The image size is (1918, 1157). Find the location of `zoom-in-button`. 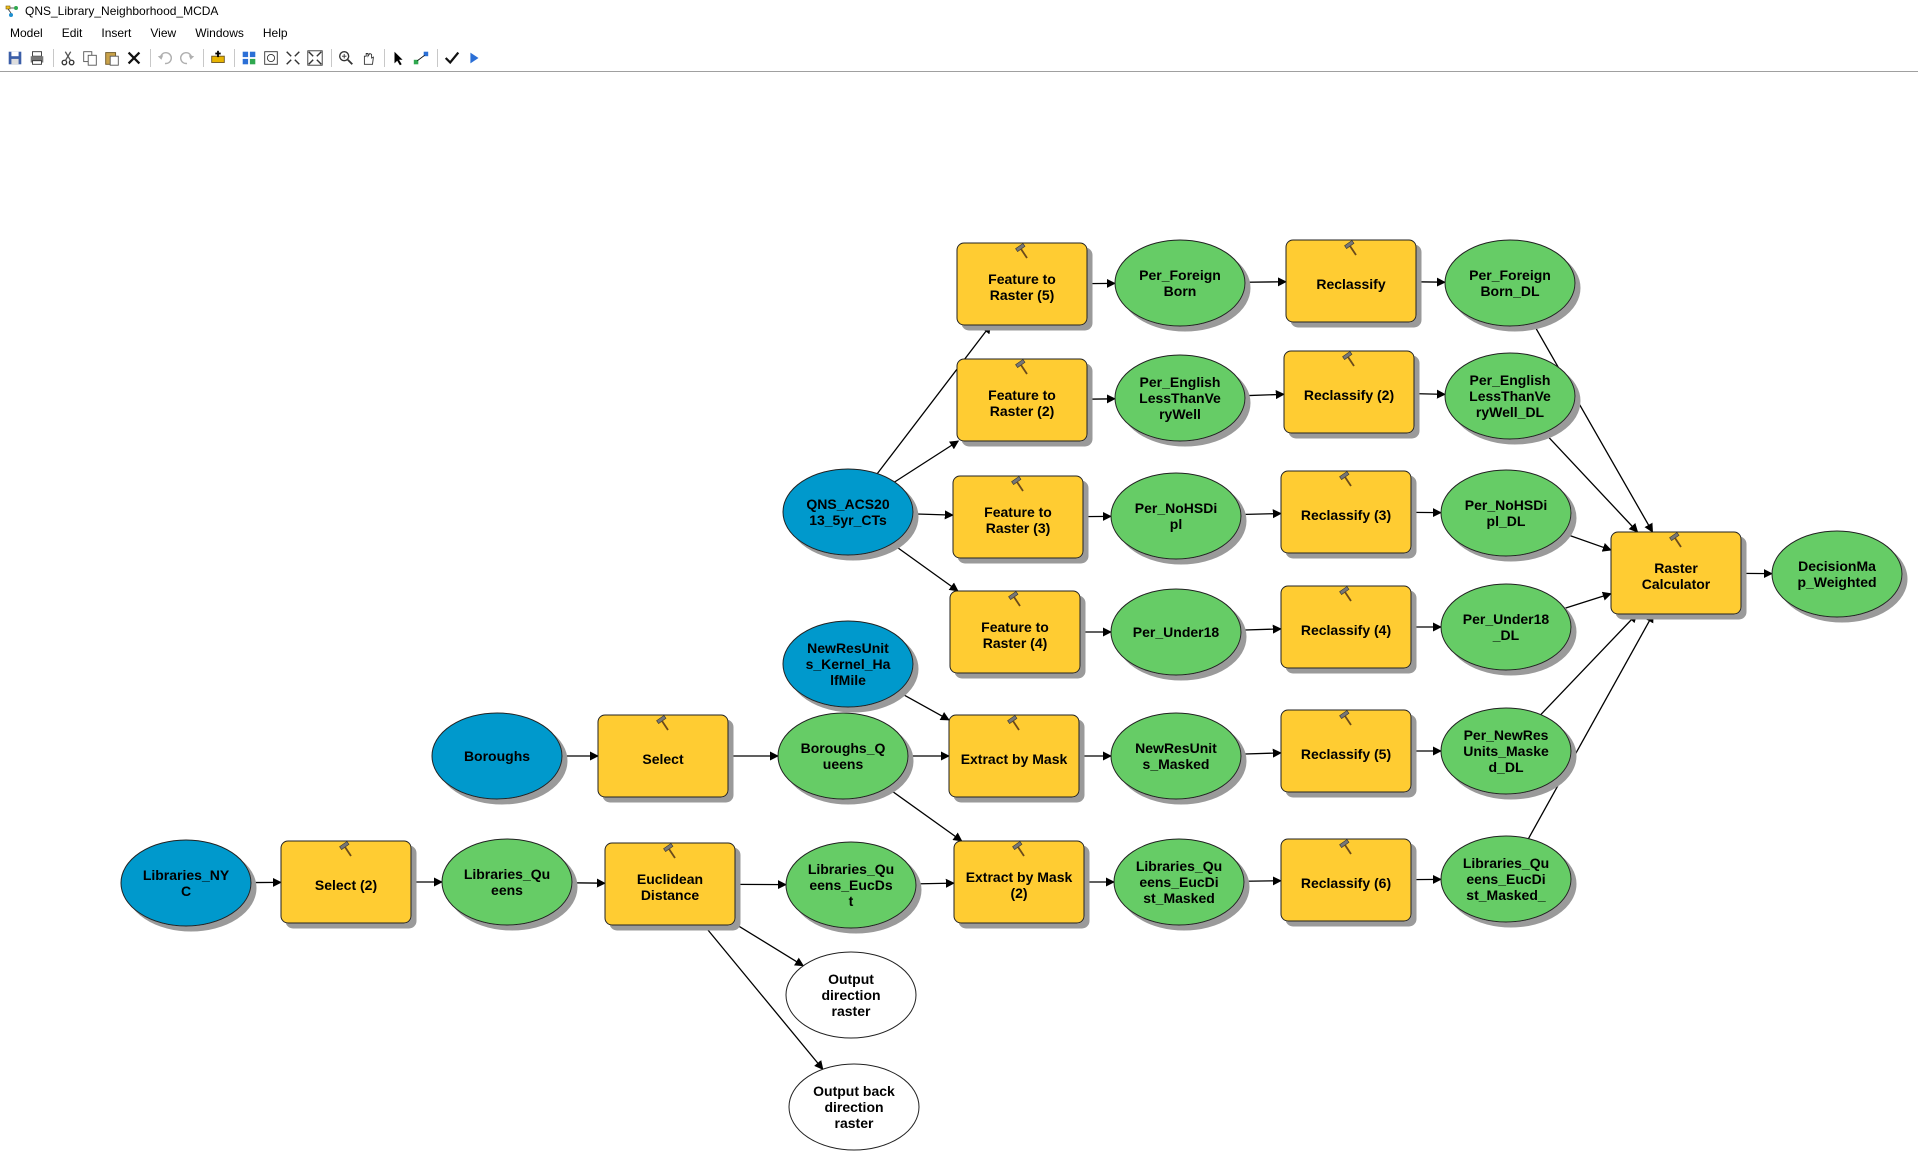

zoom-in-button is located at coordinates (346, 58).